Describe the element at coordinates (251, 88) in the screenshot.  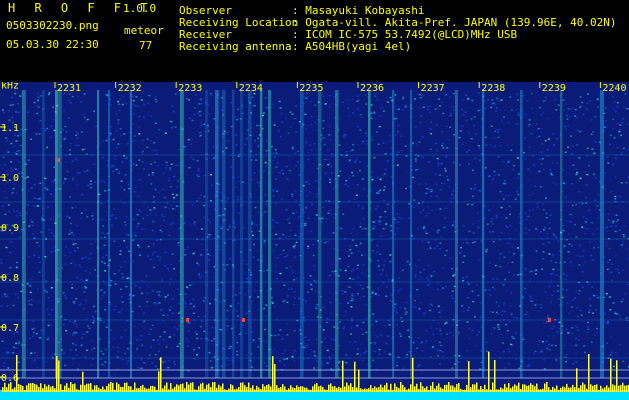
I see `x-tick-label: 2234` at that location.